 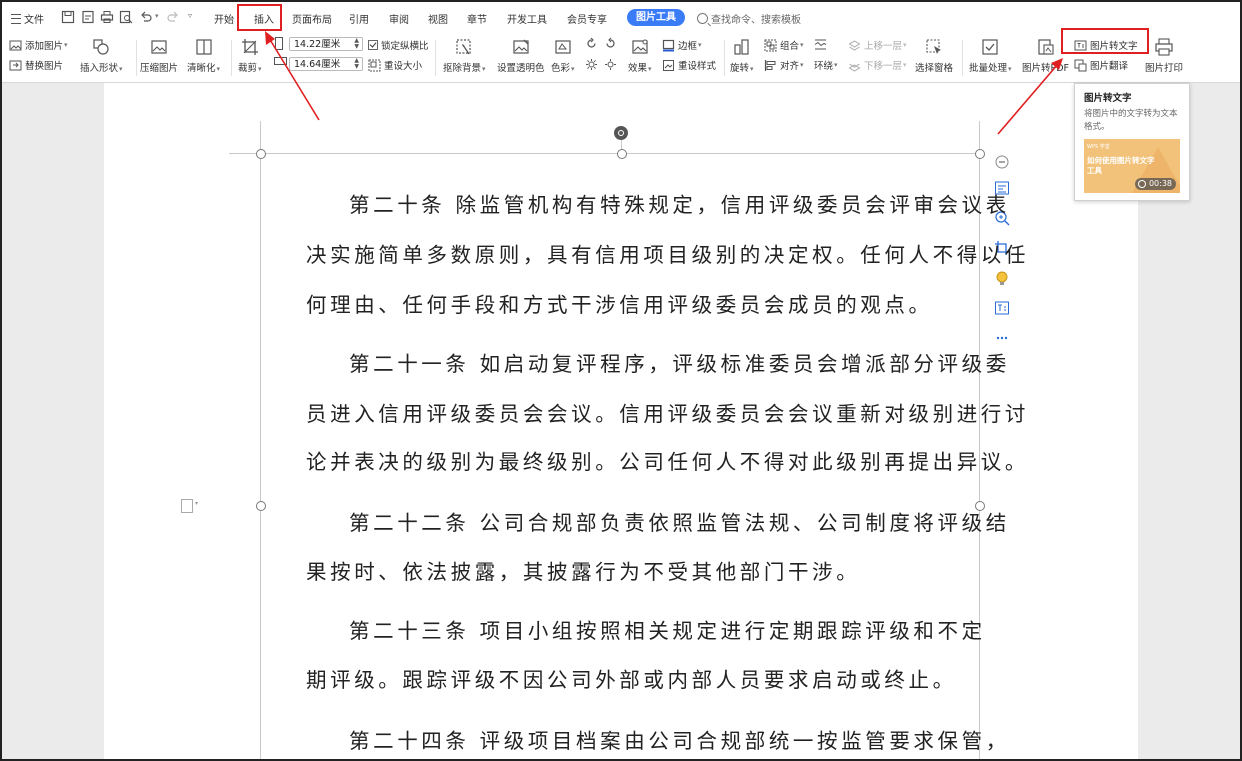 I want to click on rotate-handle-icon, so click(x=621, y=133).